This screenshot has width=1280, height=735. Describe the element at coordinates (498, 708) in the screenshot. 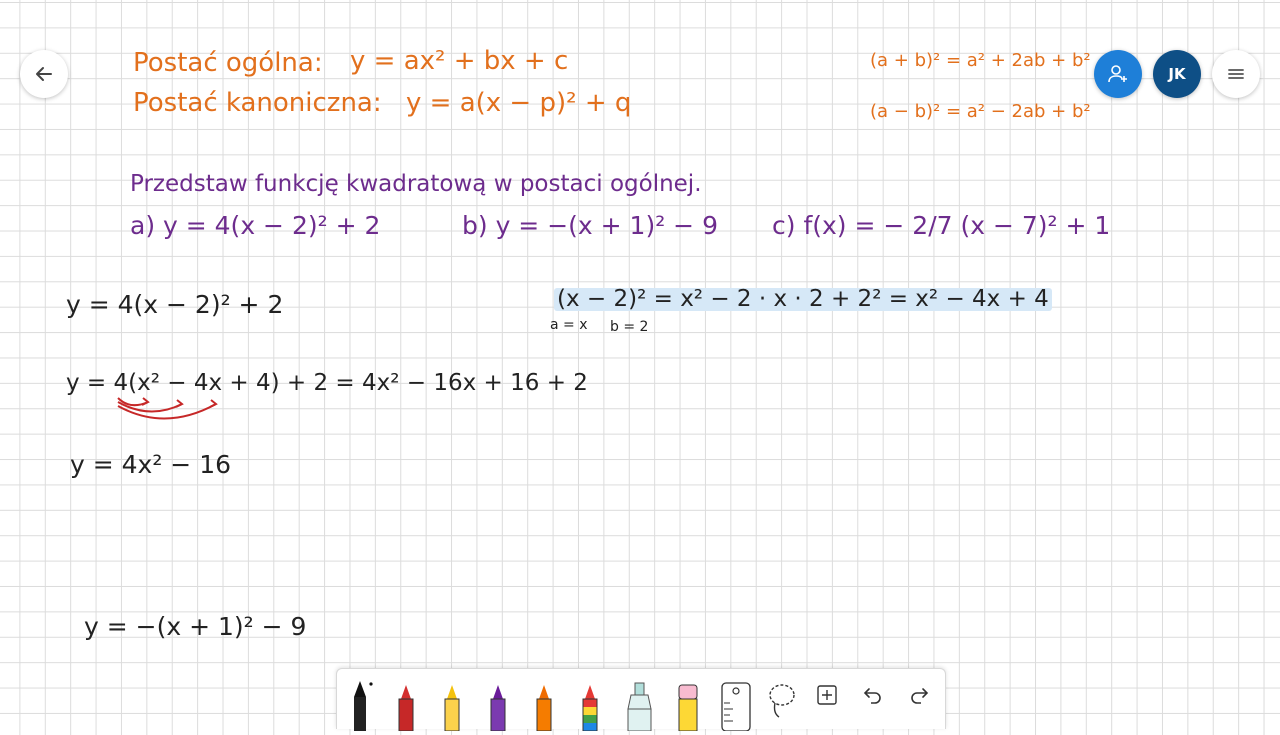

I see `pen-purple-icon` at that location.